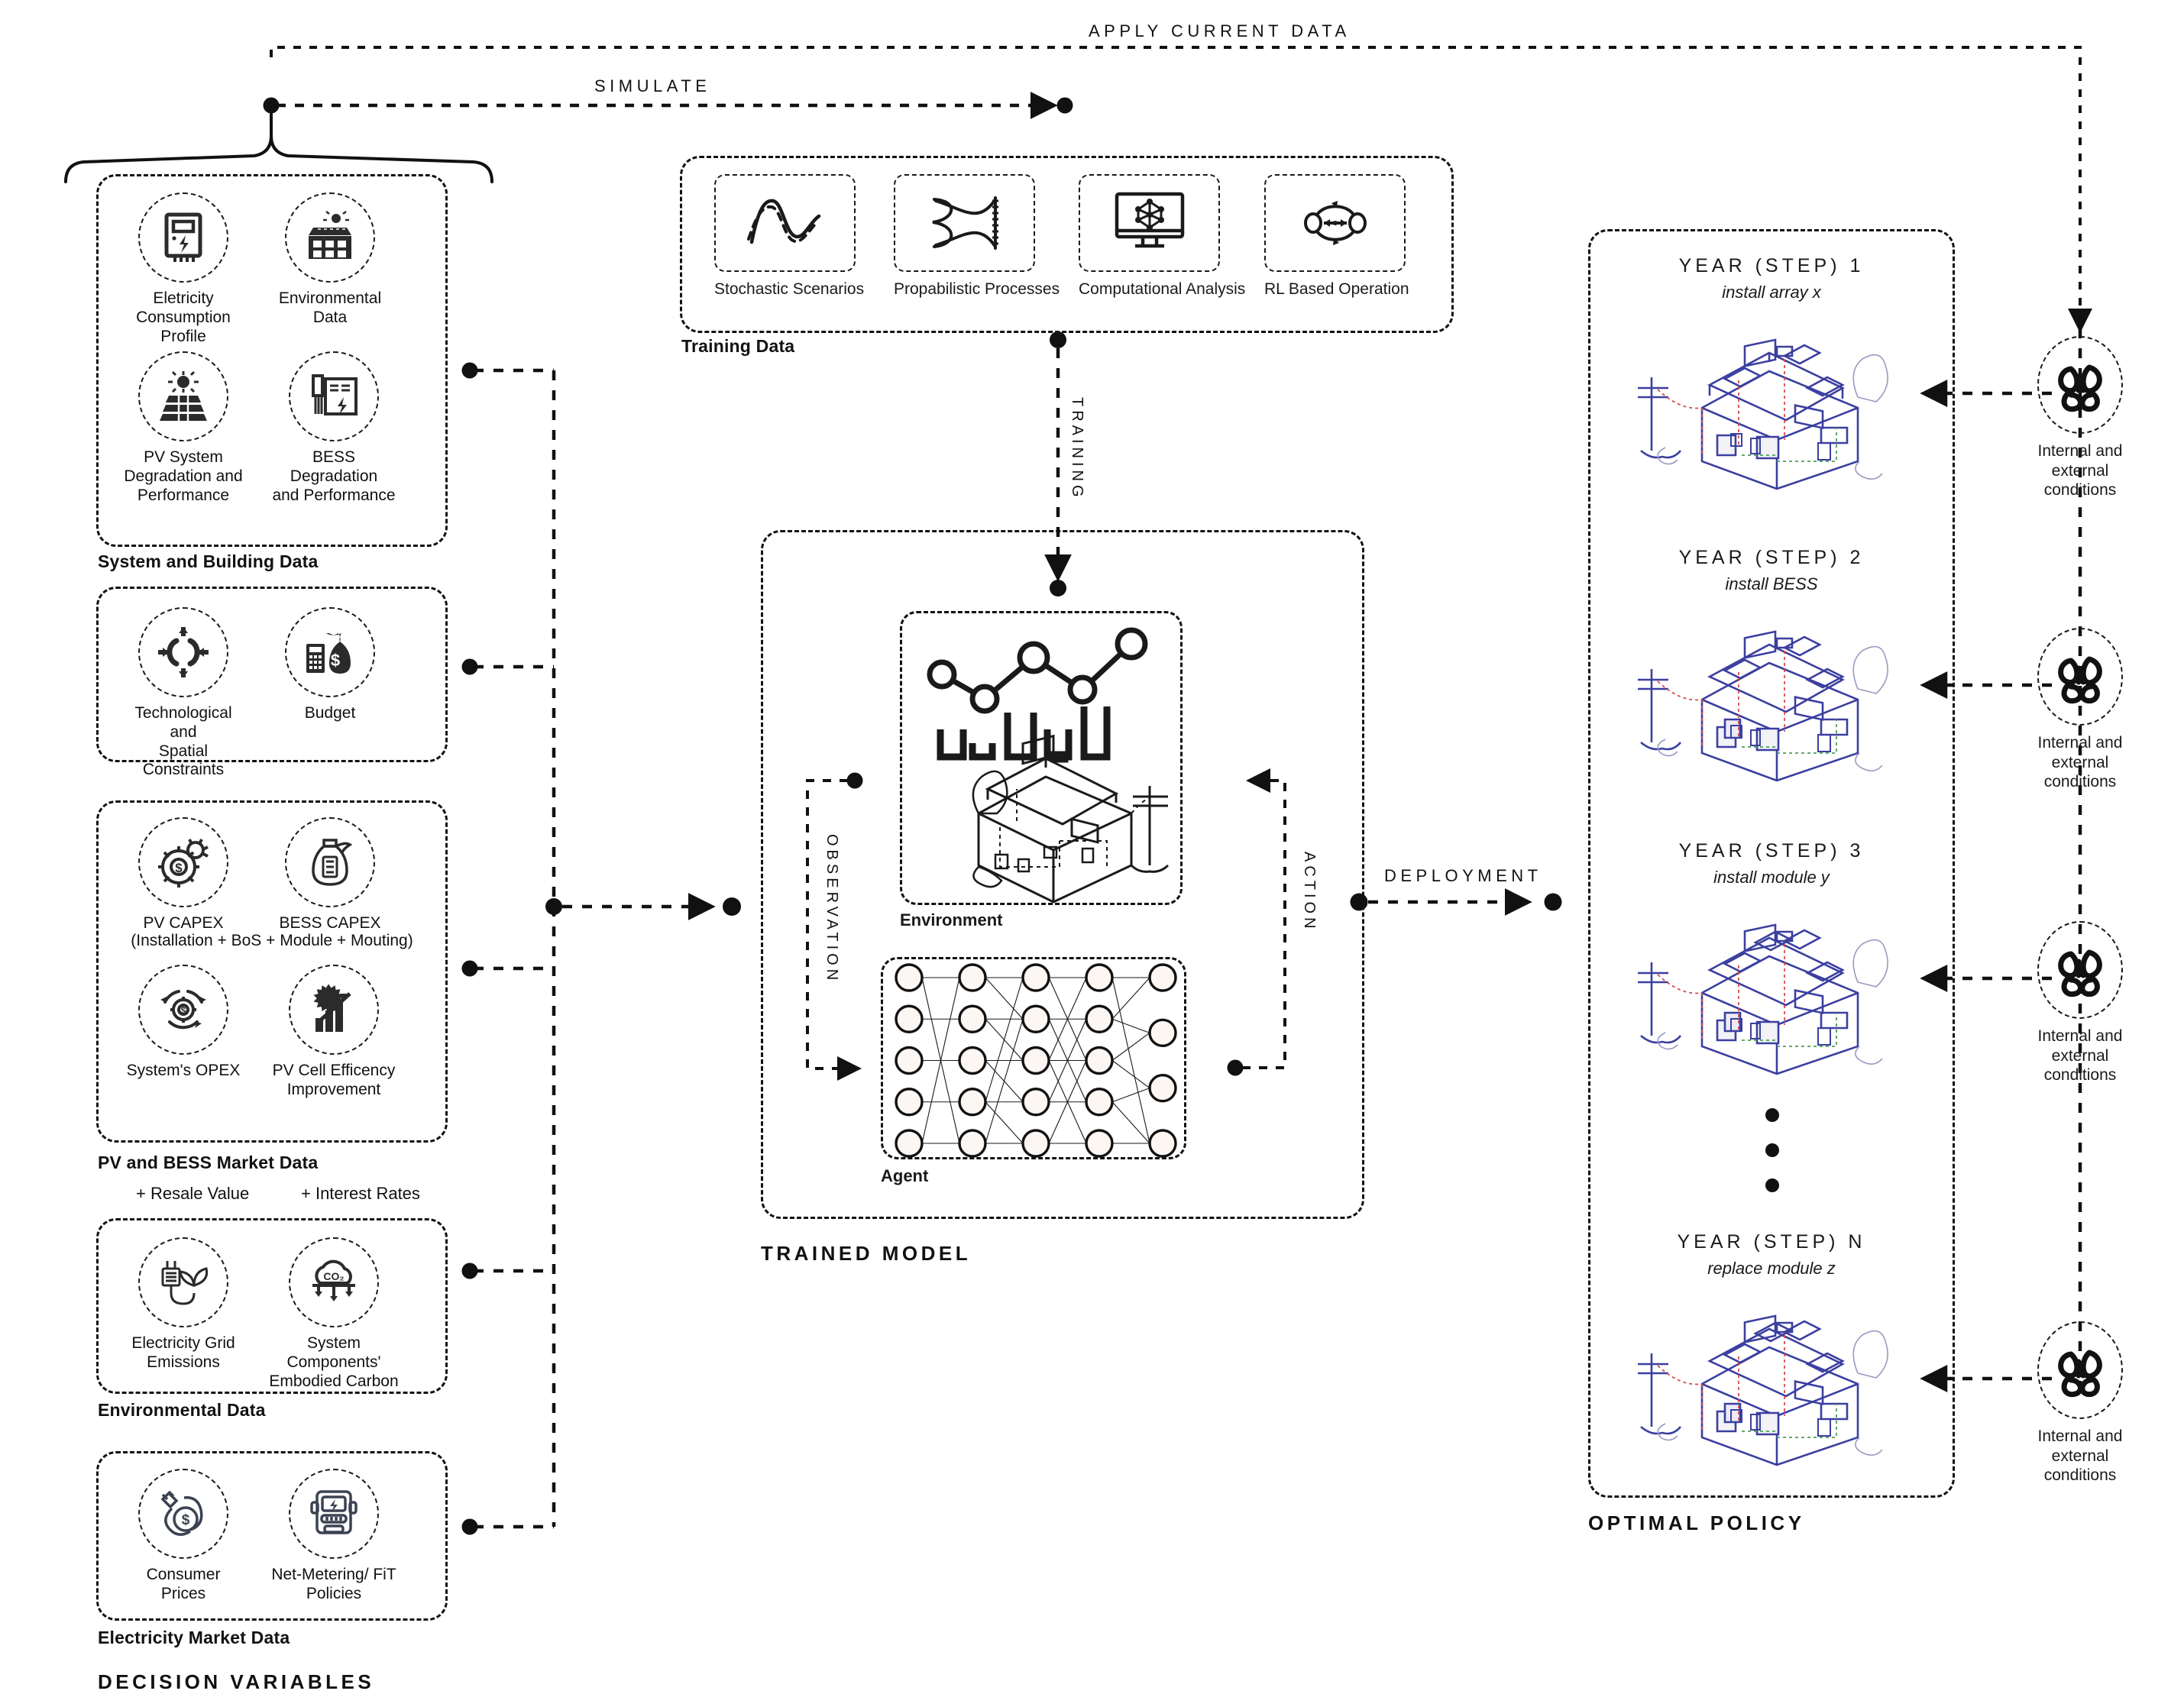 This screenshot has height=1707, width=2184. I want to click on decision-item-label: Environmental Data, so click(330, 307).